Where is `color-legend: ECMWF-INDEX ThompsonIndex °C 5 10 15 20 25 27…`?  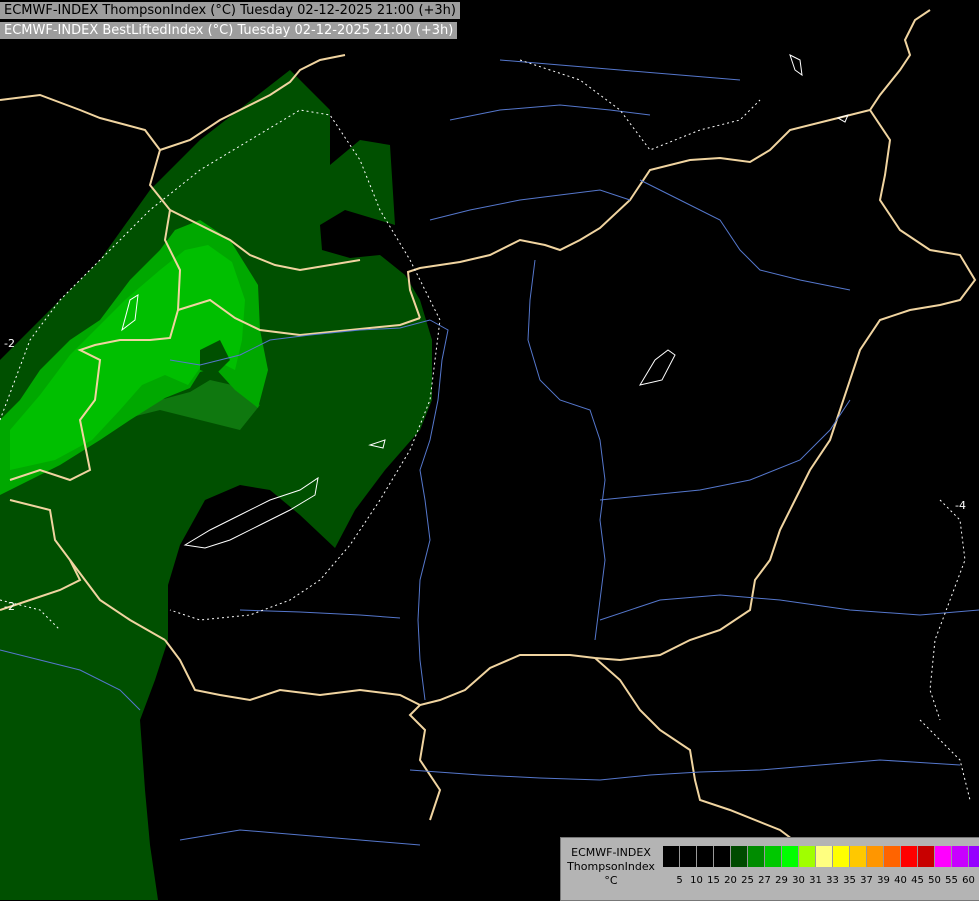
color-legend: ECMWF-INDEX ThompsonIndex °C 5 10 15 20 25 27… is located at coordinates (769, 869).